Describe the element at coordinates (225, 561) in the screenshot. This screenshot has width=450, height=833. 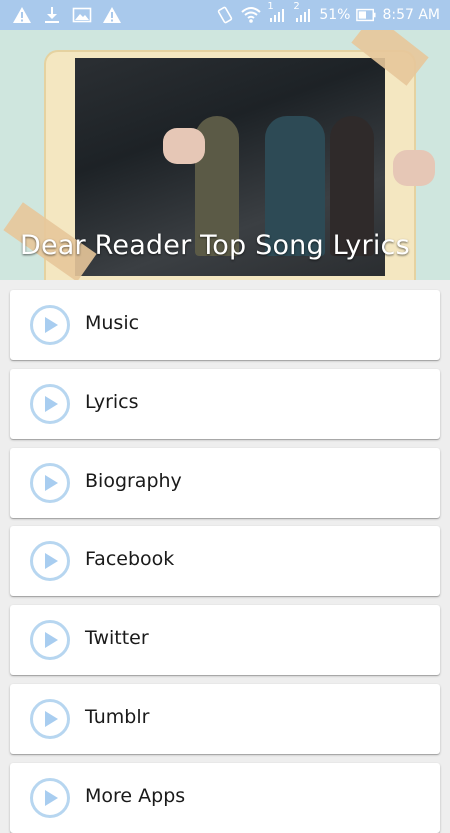
I see `menu-item-facebook: Facebook` at that location.